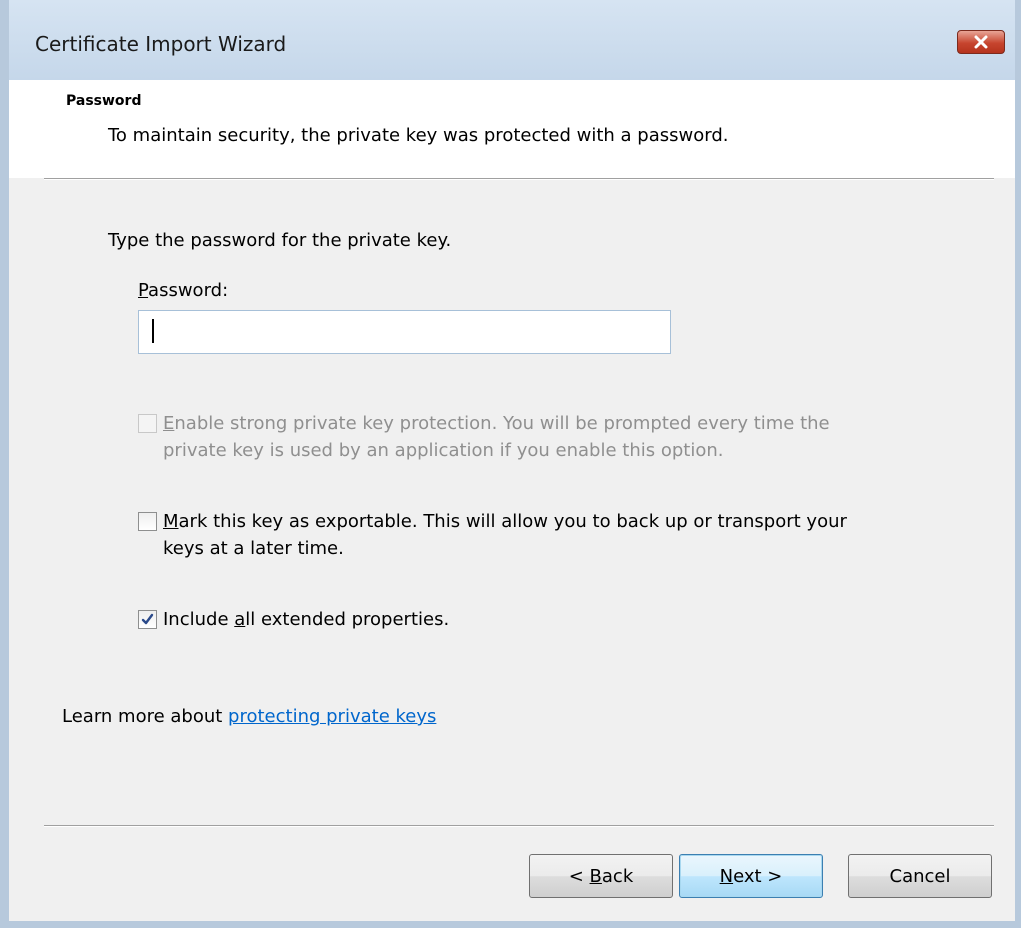 The image size is (1021, 928). I want to click on extended-properties-option: Include all extended properties., so click(293, 619).